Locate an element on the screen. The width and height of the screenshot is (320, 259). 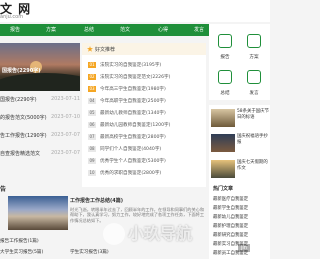
list-item: 06 最新幼儿园教师自我鉴定(1200字) is located at coordinates (146, 125).